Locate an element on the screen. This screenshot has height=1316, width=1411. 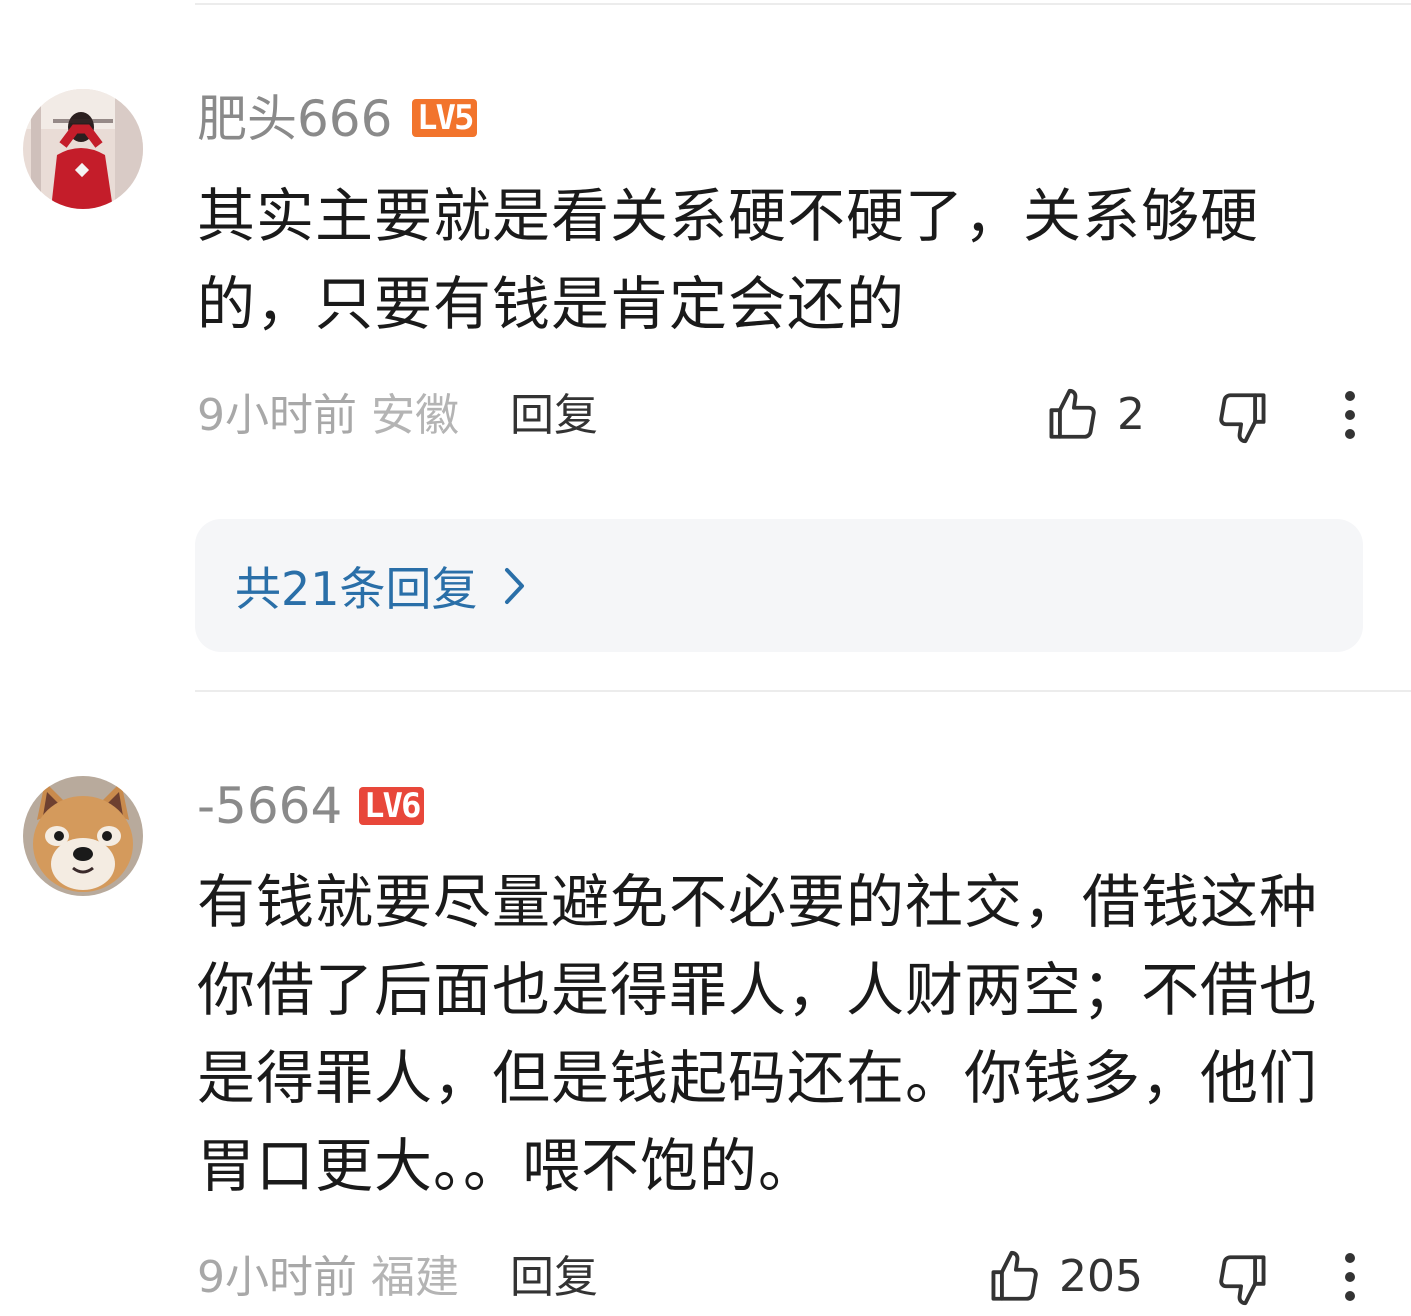
view-replies-button: 共21条回复 is located at coordinates (779, 585).